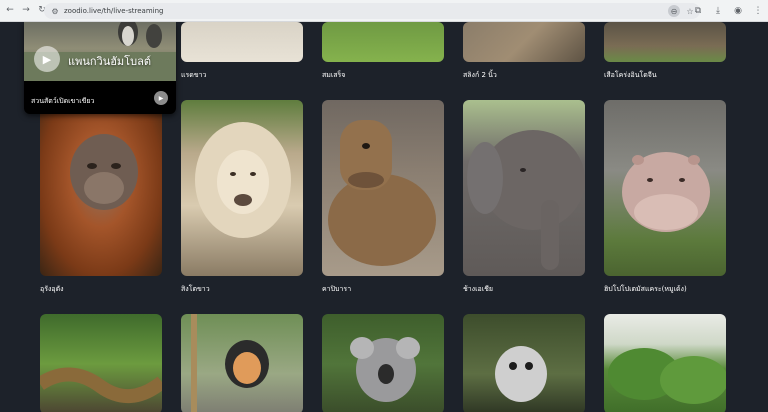  What do you see at coordinates (738, 11) in the screenshot?
I see `profile-icon: ◉` at bounding box center [738, 11].